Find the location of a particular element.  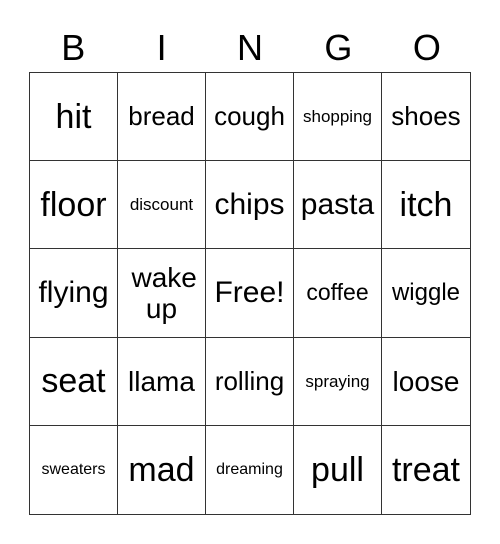

bingo-cell-text: hit is located at coordinates (73, 116).